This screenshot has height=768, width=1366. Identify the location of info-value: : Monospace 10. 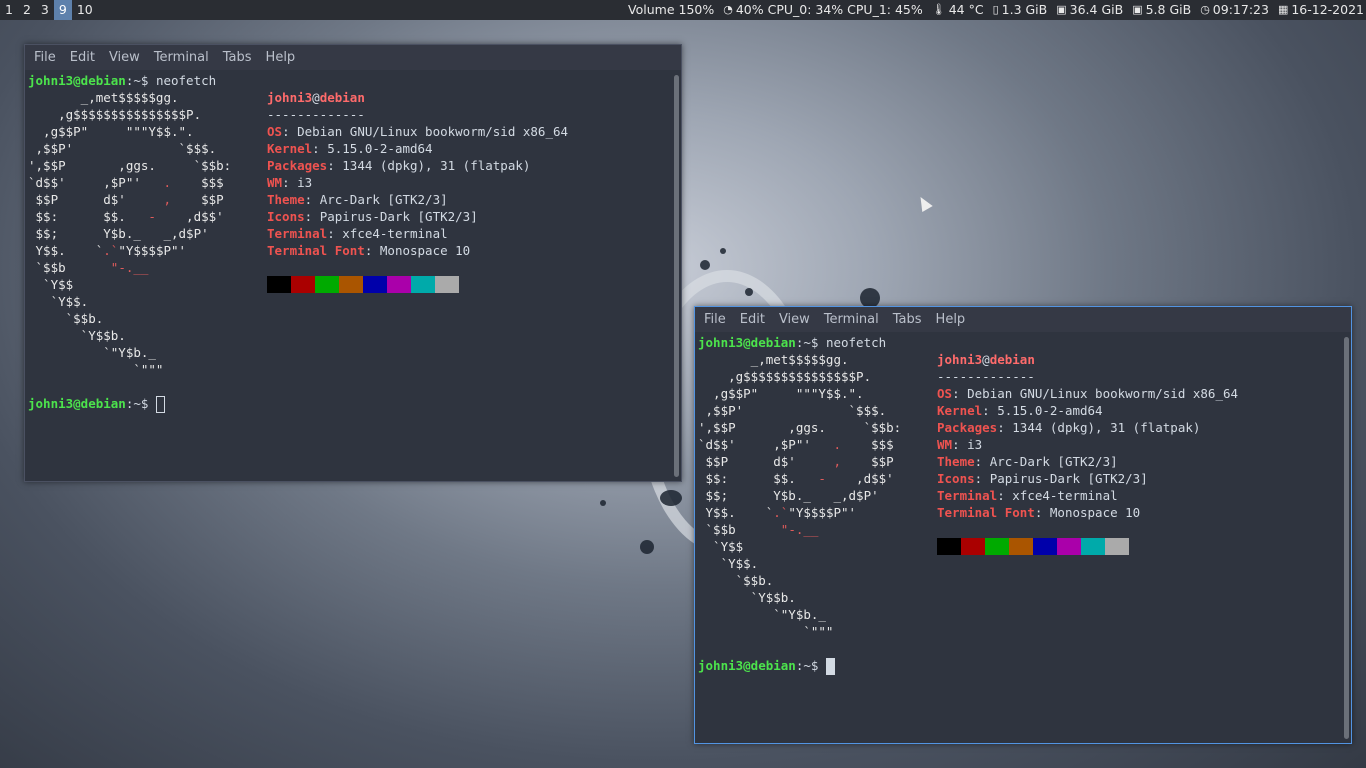
(1087, 512).